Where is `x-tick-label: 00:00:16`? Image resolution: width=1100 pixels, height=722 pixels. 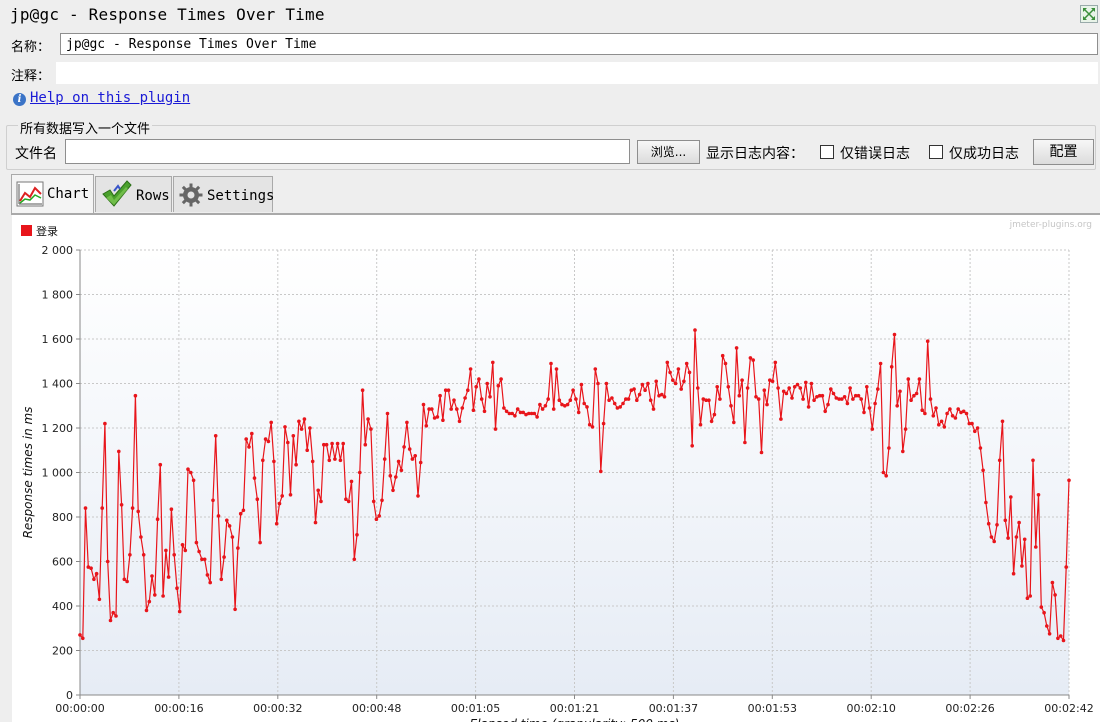
x-tick-label: 00:00:16 is located at coordinates (178, 708).